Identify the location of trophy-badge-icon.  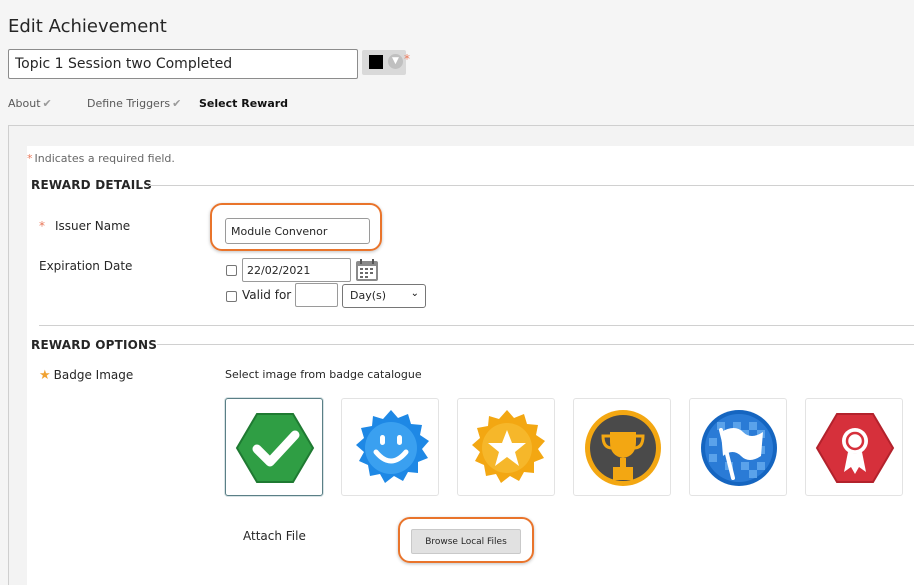
(623, 448).